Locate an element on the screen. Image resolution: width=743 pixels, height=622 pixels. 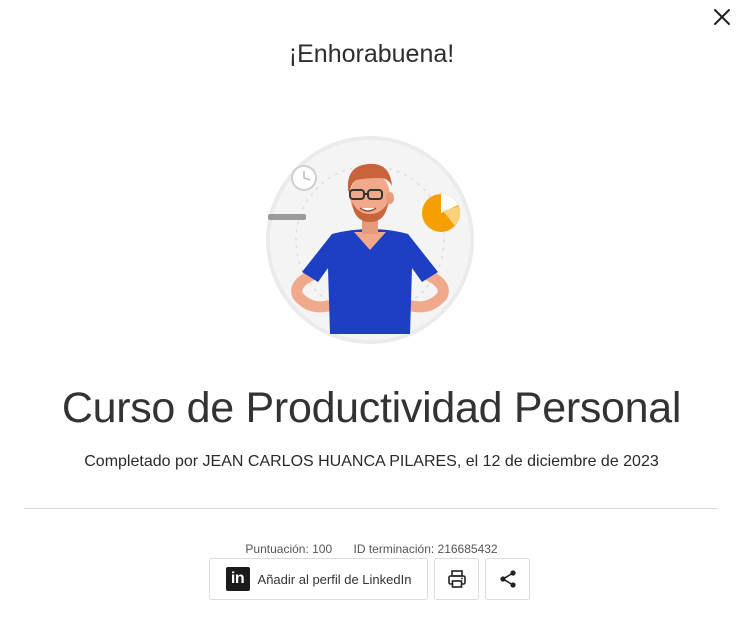
printer-icon is located at coordinates (456, 579).